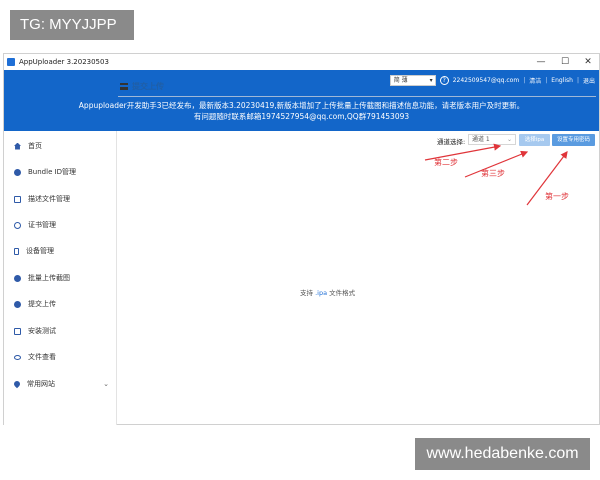 The height and width of the screenshot is (480, 600). Describe the element at coordinates (42, 331) in the screenshot. I see `sidebar-item-label: 安装测试` at that location.